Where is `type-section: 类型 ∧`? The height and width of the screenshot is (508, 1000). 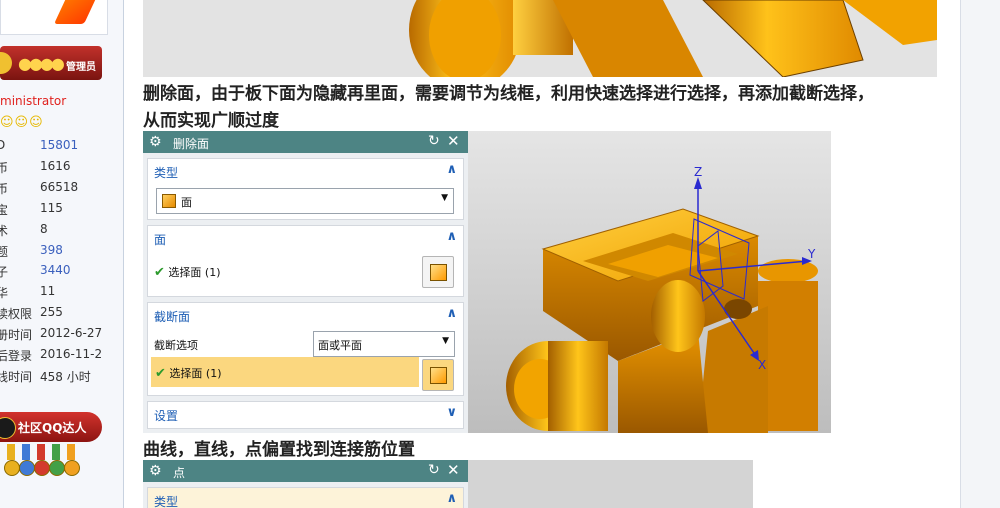
type-section: 类型 ∧ is located at coordinates (305, 497).